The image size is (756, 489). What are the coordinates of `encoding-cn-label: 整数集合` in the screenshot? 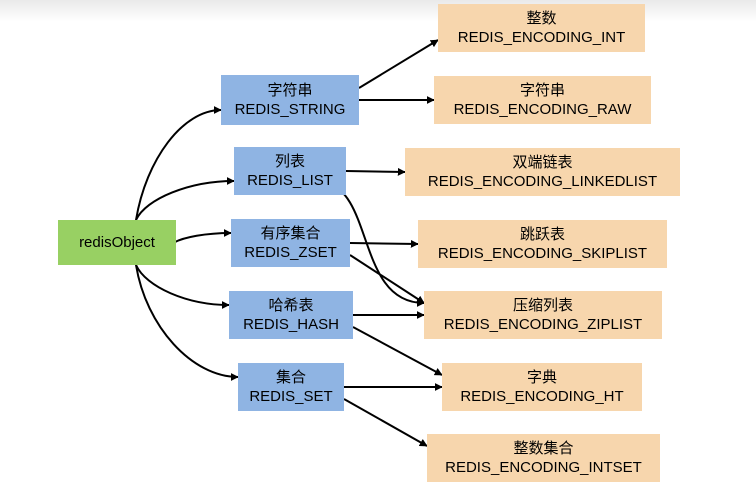 It's located at (543, 448).